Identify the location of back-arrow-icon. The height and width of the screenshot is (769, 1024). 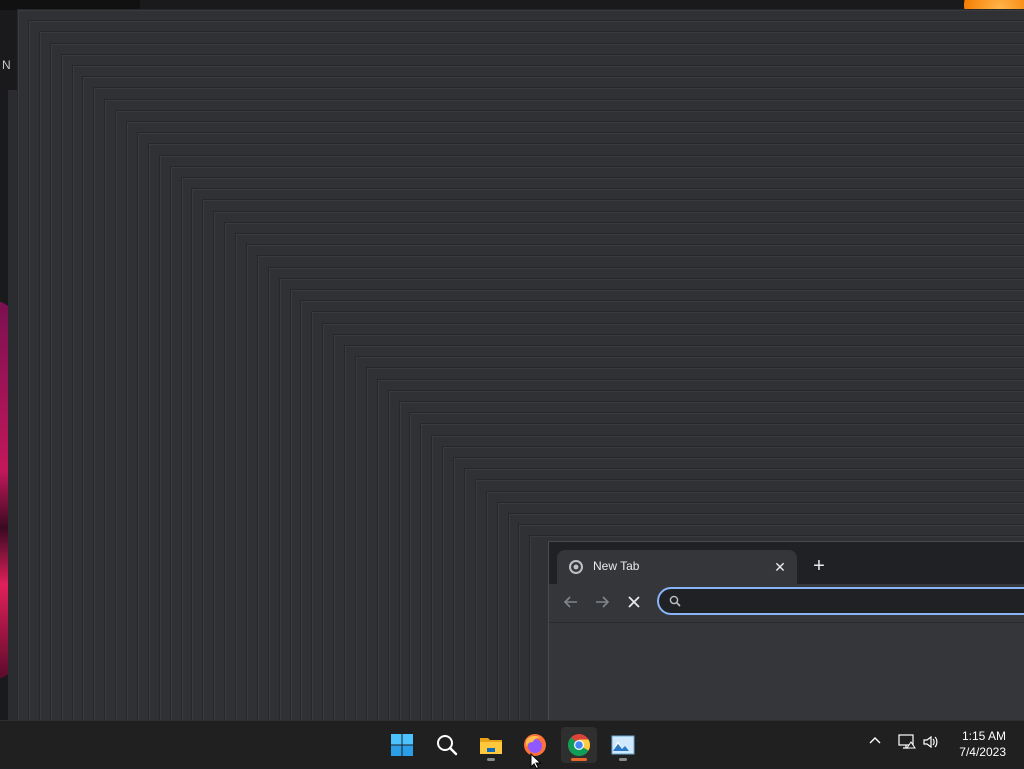
(571, 602).